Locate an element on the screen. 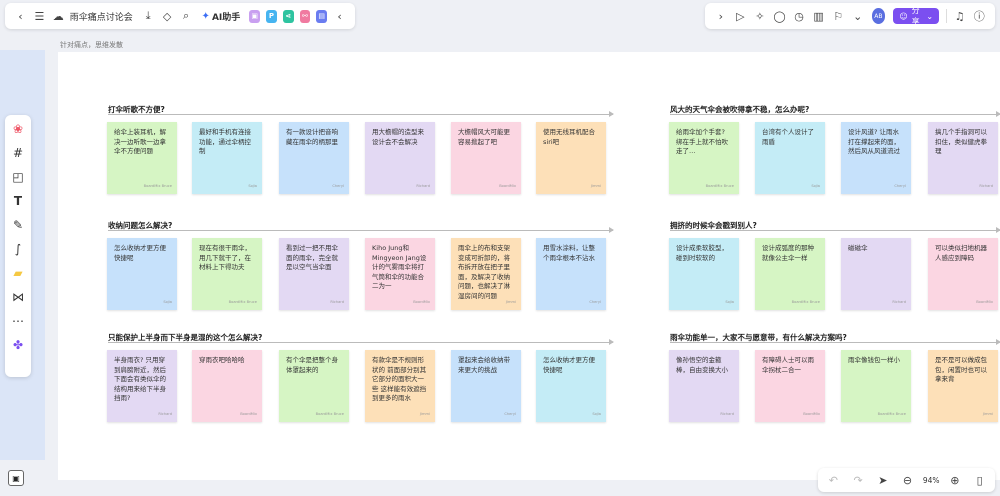 Image resolution: width=1000 pixels, height=496 pixels. zoom-out-icon: ⊖ is located at coordinates (907, 480).